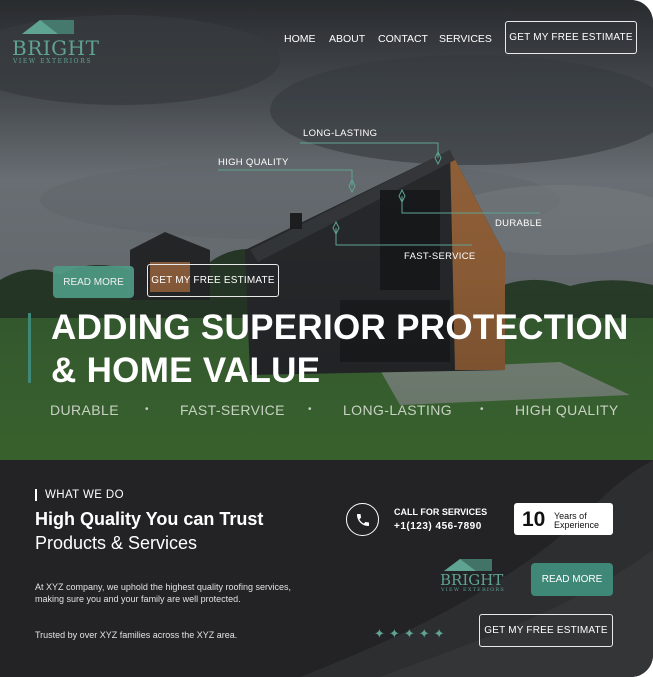  Describe the element at coordinates (56, 48) in the screenshot. I see `brand-name: BRIGHT` at that location.